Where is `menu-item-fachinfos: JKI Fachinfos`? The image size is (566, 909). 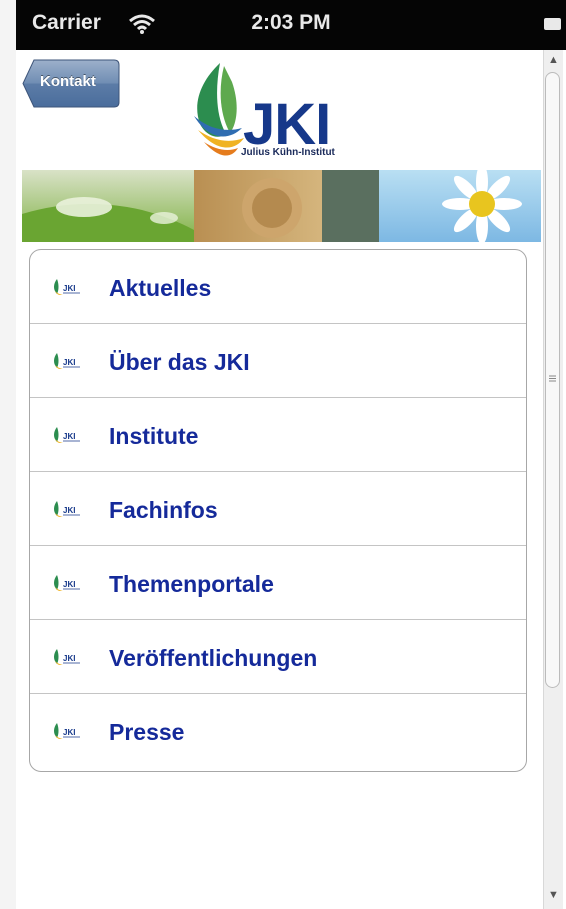 menu-item-fachinfos: JKI Fachinfos is located at coordinates (278, 509).